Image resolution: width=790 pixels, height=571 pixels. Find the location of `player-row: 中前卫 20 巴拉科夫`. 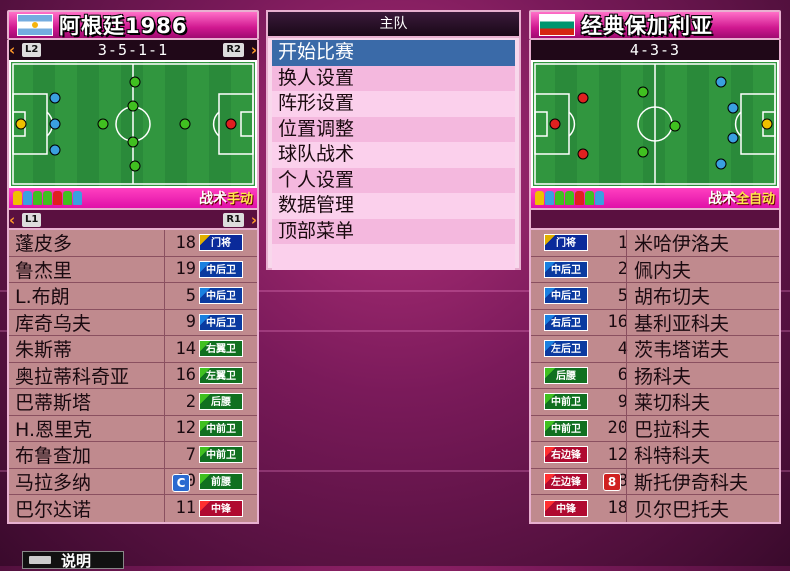

player-row: 中前卫 20 巴拉科夫 is located at coordinates (655, 428).